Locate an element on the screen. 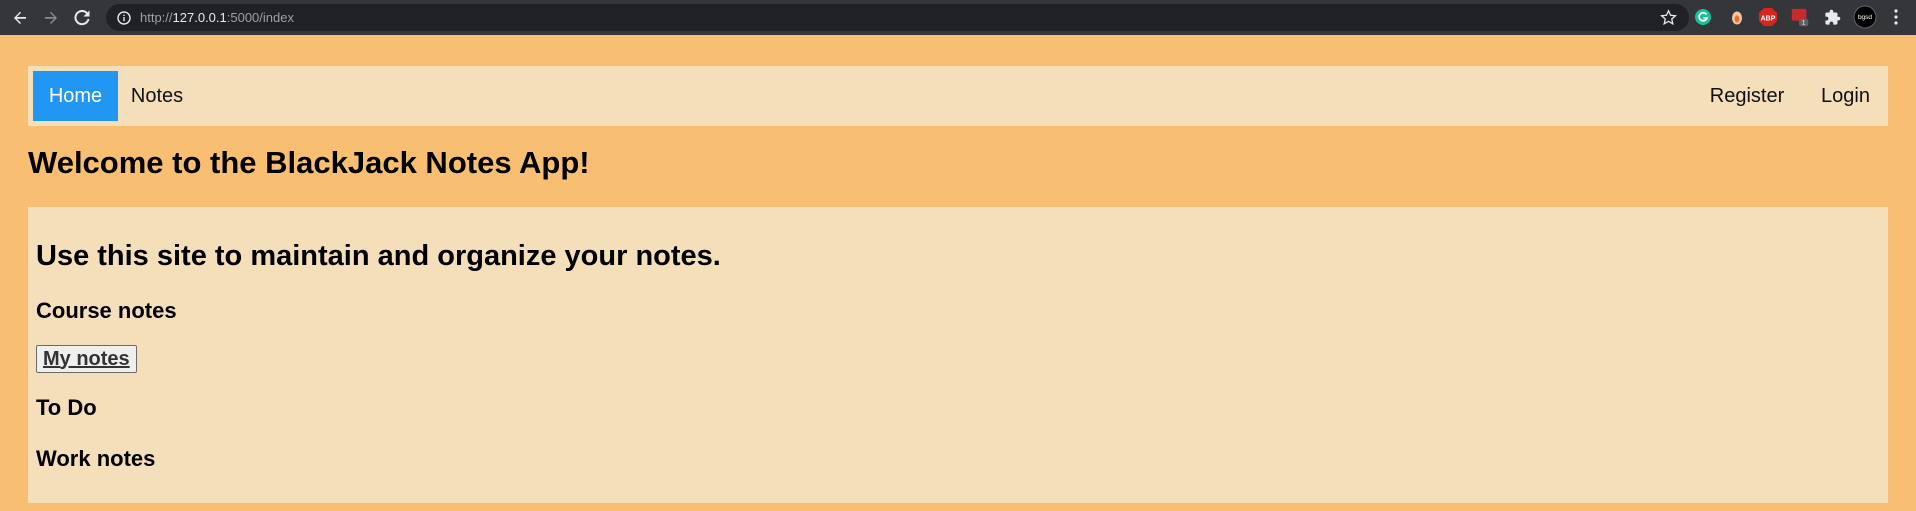  reload-icon is located at coordinates (82, 18).